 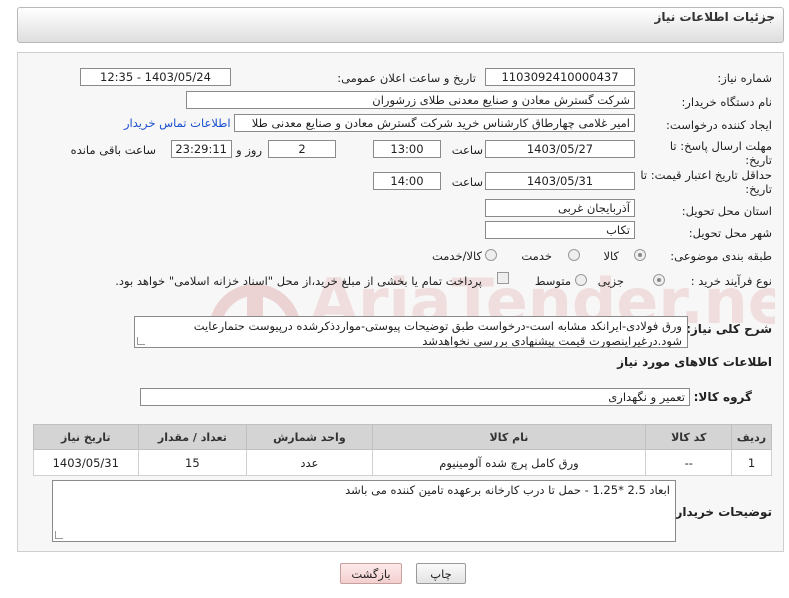 What do you see at coordinates (730, 233) in the screenshot?
I see `delivery-city-label: شهر محل تحویل:` at bounding box center [730, 233].